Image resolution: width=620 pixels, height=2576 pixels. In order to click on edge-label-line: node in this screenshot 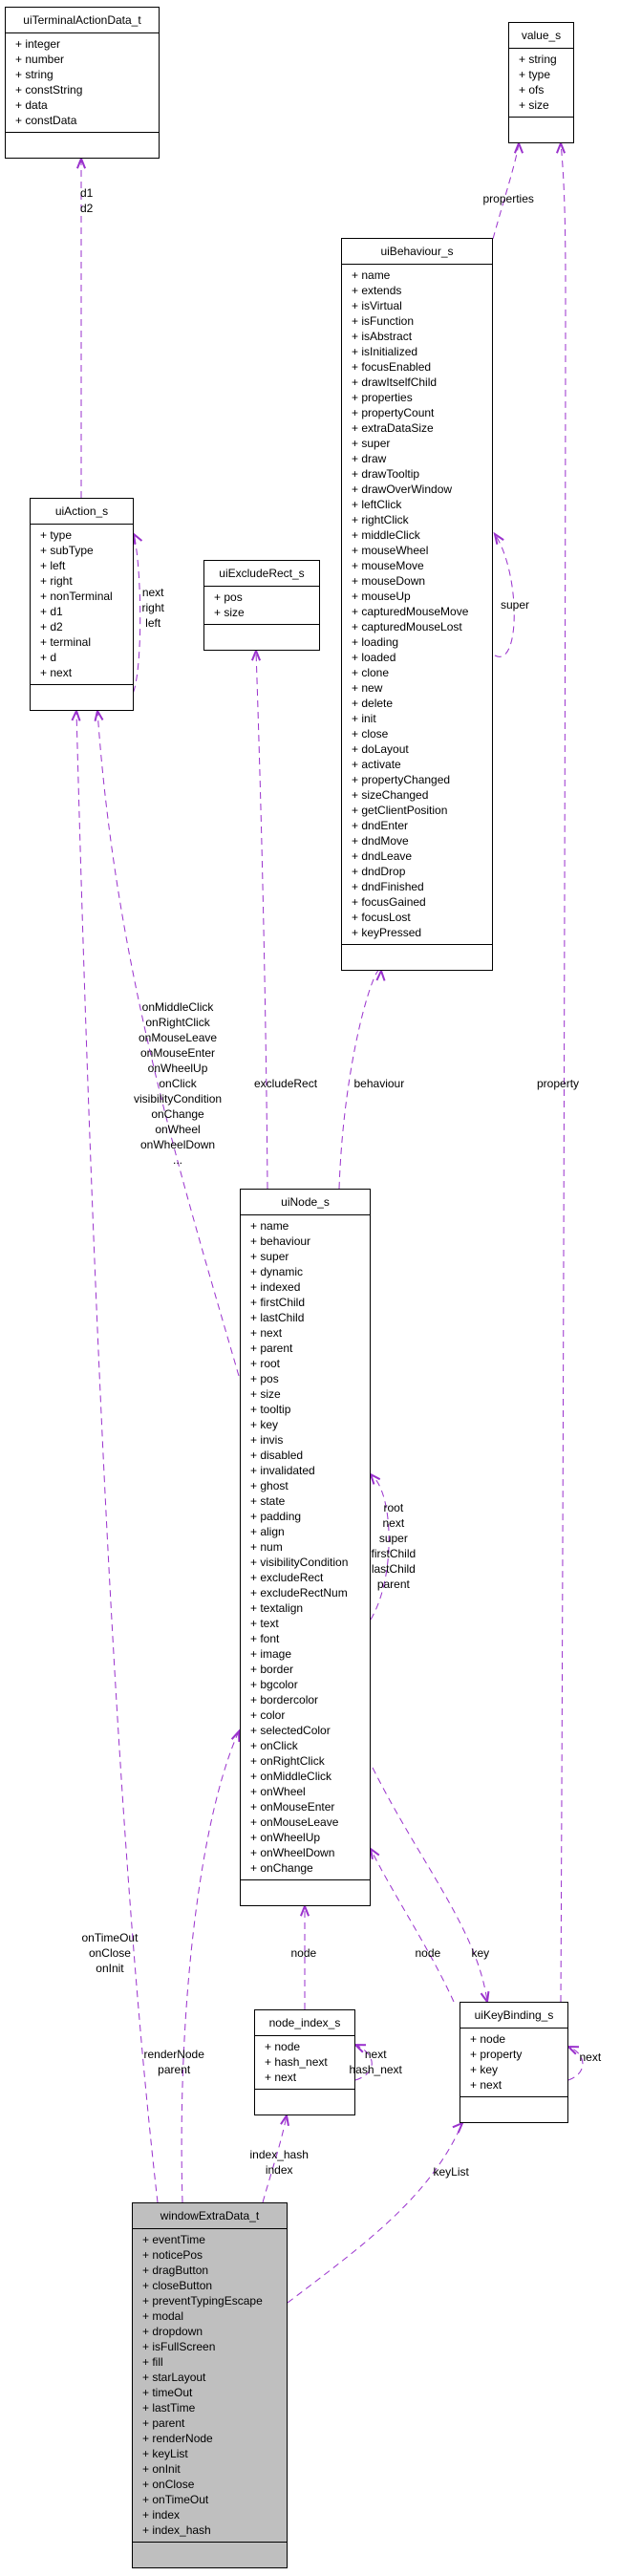, I will do `click(428, 1953)`.